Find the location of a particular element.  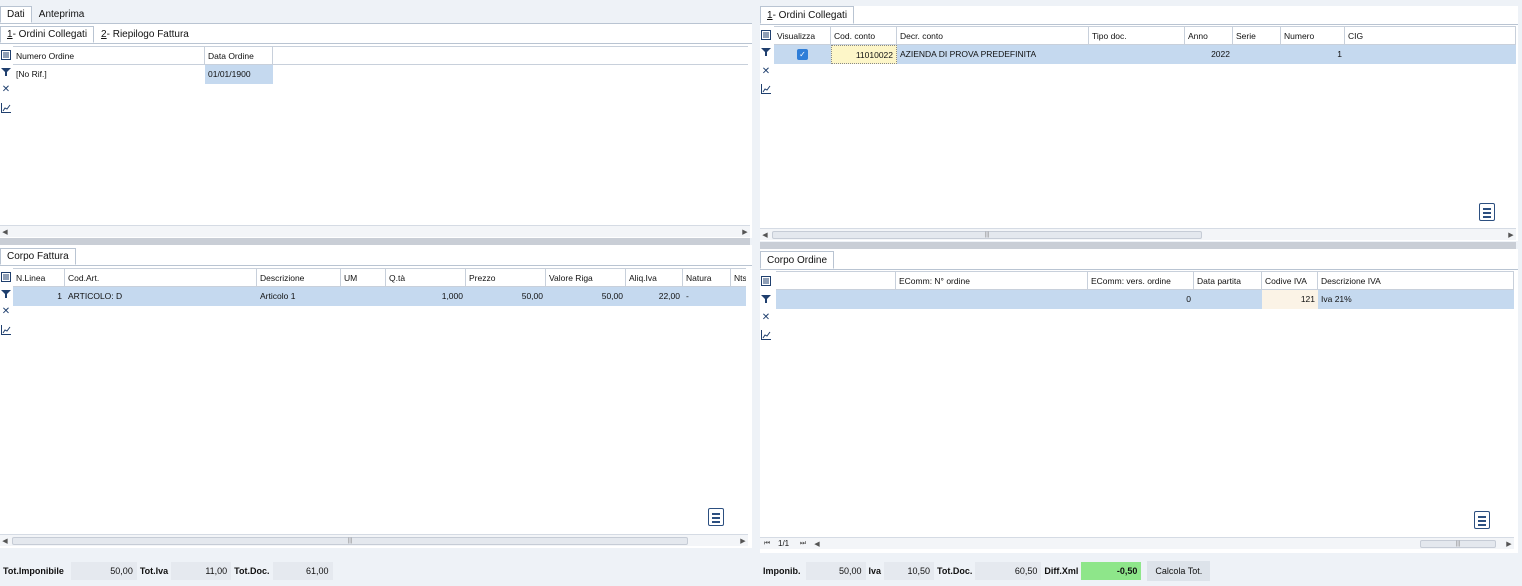

visualizza-checkbox: ✓ is located at coordinates (802, 55).